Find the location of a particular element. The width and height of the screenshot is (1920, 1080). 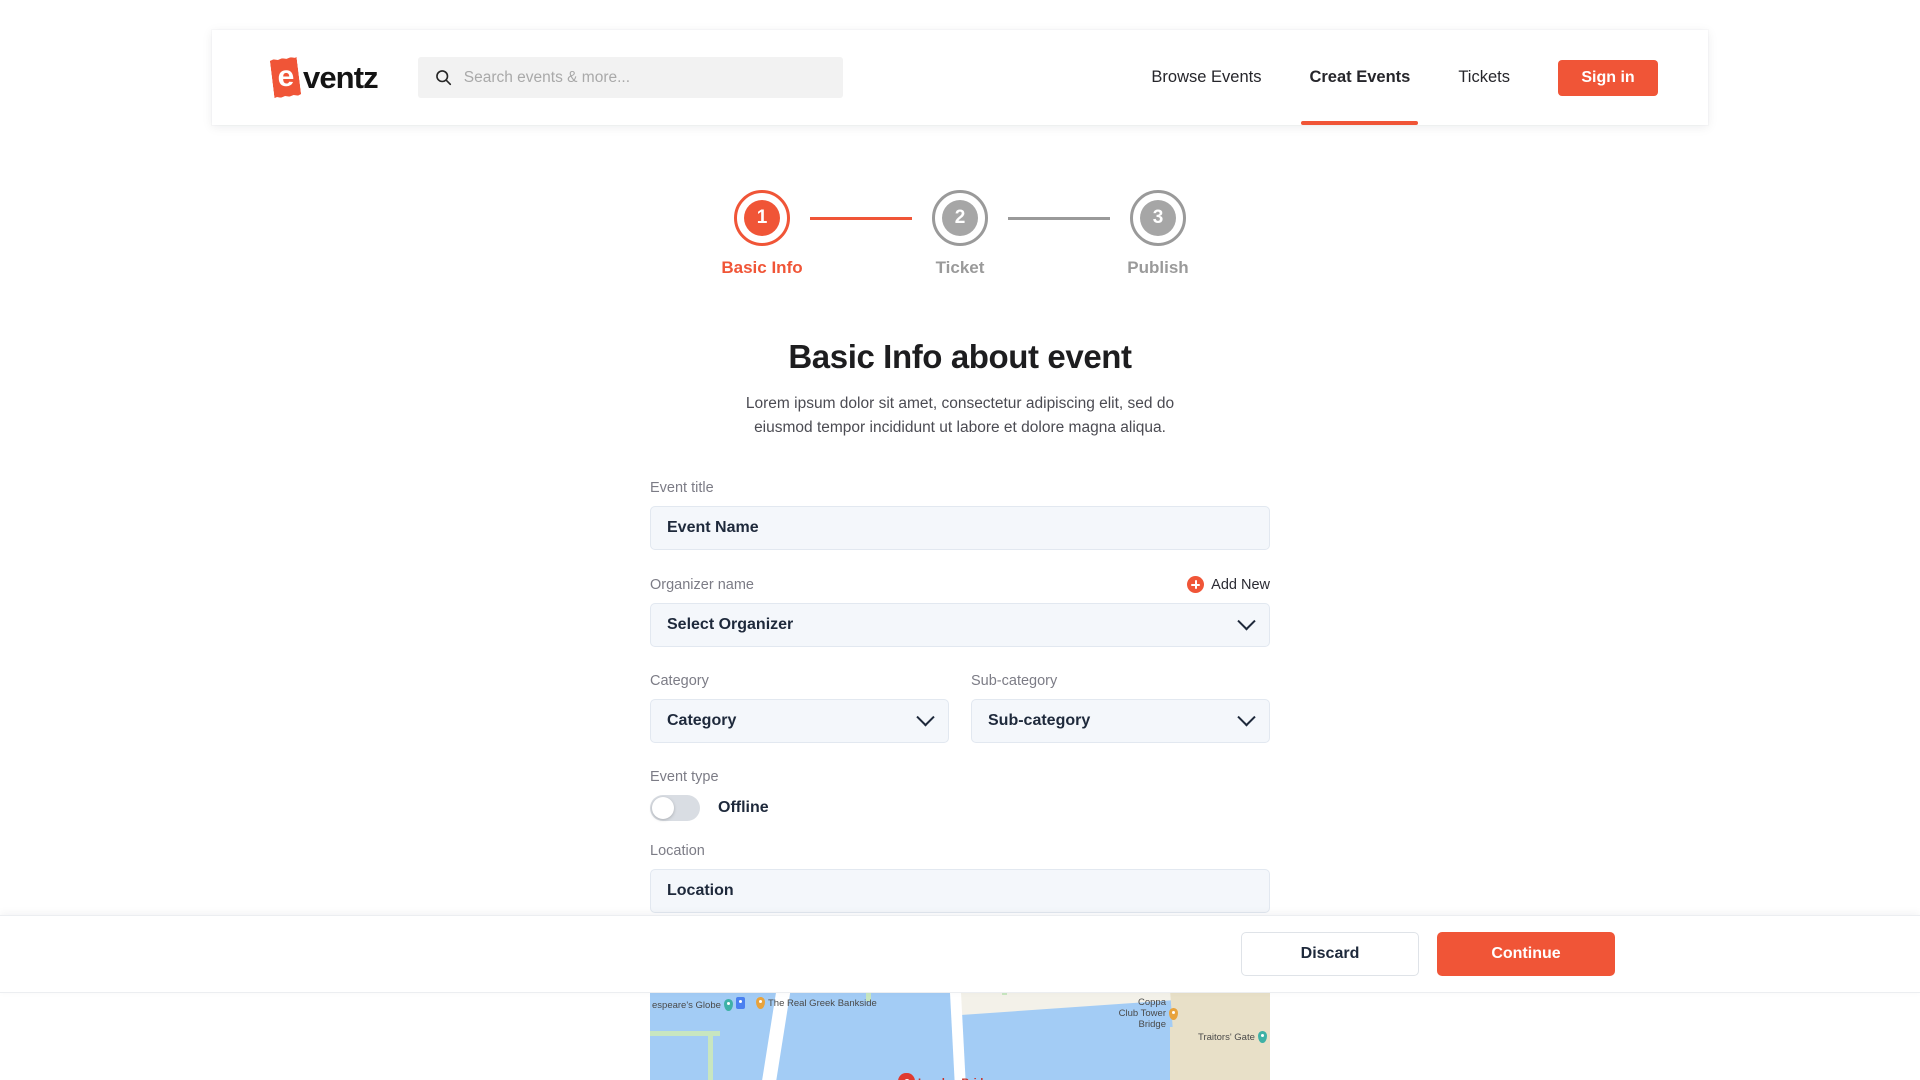

subcategory-select: Sub-category is located at coordinates (1120, 721).